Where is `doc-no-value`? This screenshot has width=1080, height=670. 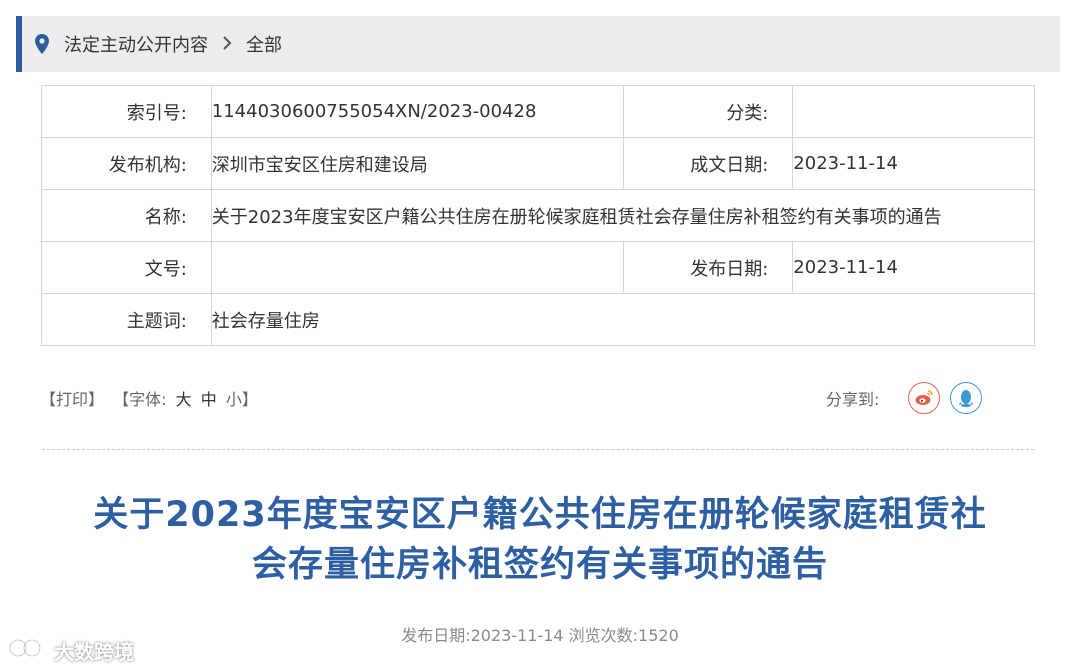
doc-no-value is located at coordinates (417, 267).